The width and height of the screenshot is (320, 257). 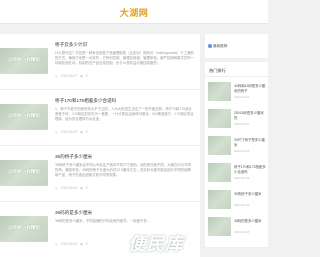 What do you see at coordinates (217, 70) in the screenshot?
I see `hot-ranking-title: 热门排行` at bounding box center [217, 70].